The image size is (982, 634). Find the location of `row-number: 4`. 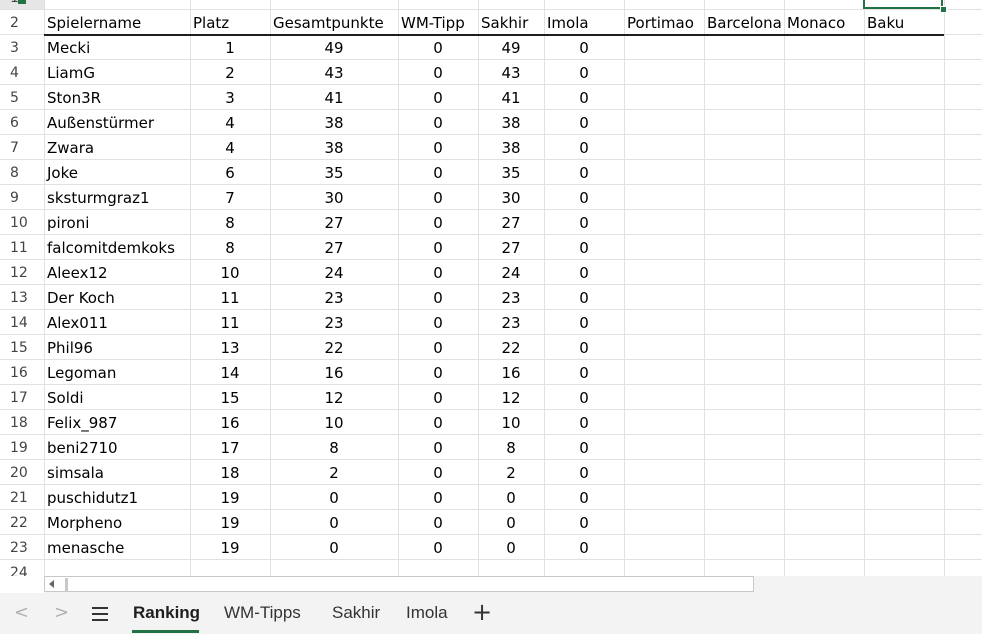

row-number: 4 is located at coordinates (22, 73).